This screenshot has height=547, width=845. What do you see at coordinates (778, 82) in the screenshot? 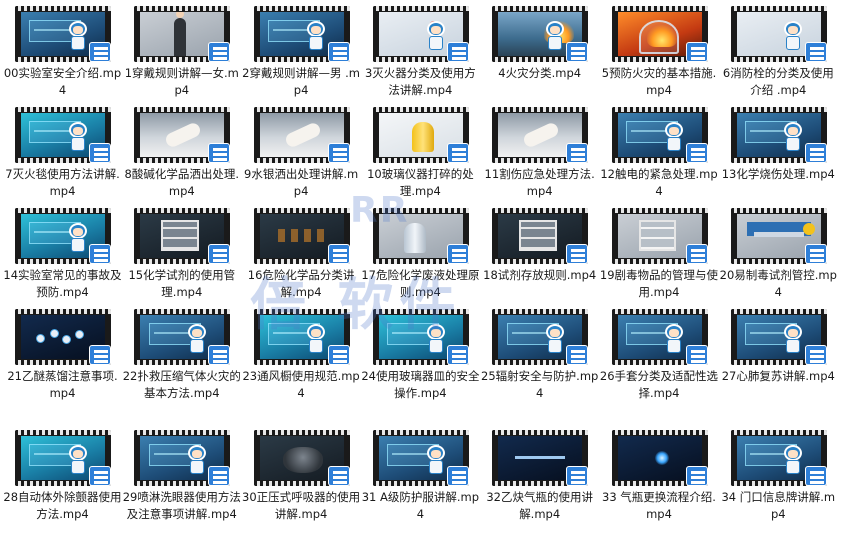
I see `file-name-label: 6消防栓的分类及使用介绍 .mp4` at bounding box center [778, 82].